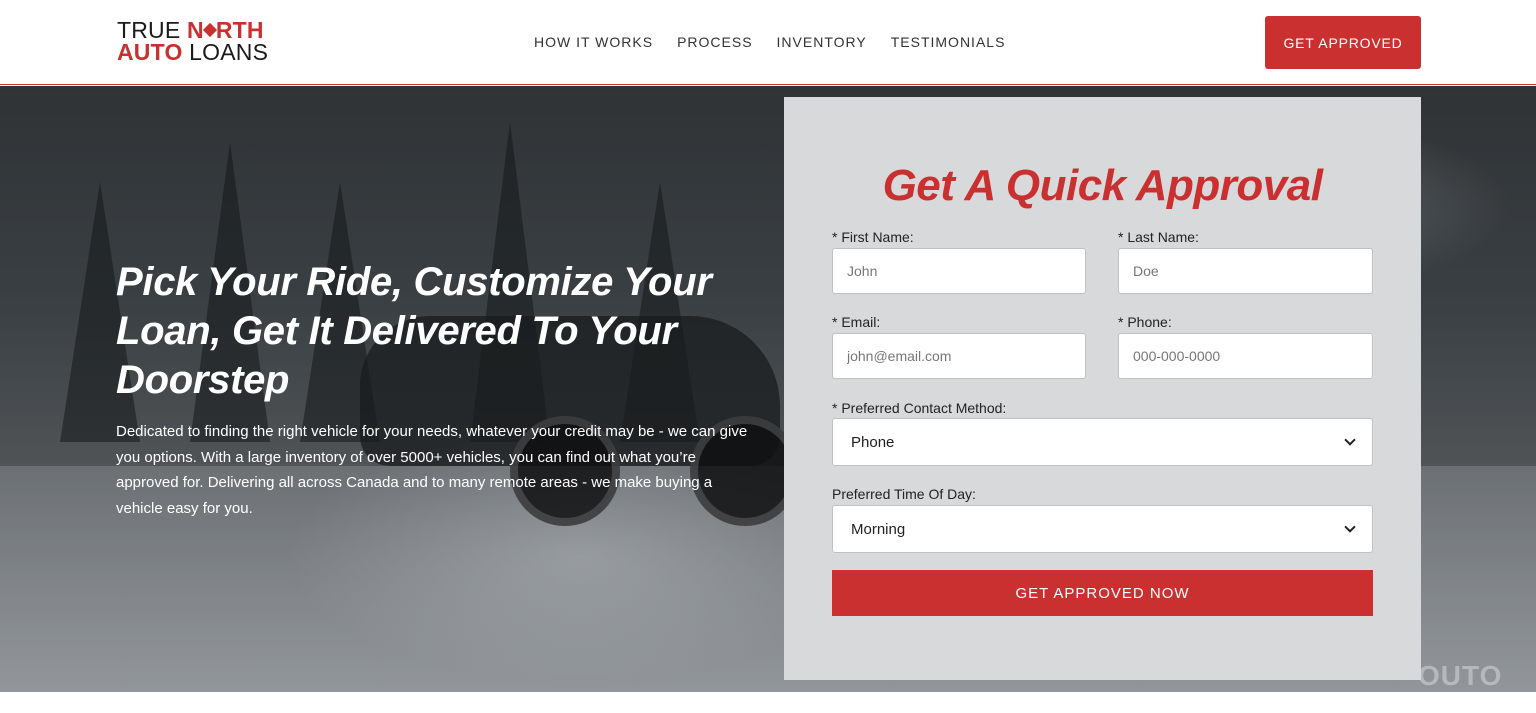  I want to click on last-name-input, so click(1245, 271).